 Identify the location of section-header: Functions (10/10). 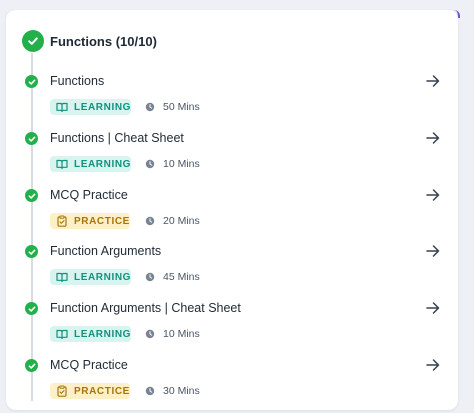
(89, 41).